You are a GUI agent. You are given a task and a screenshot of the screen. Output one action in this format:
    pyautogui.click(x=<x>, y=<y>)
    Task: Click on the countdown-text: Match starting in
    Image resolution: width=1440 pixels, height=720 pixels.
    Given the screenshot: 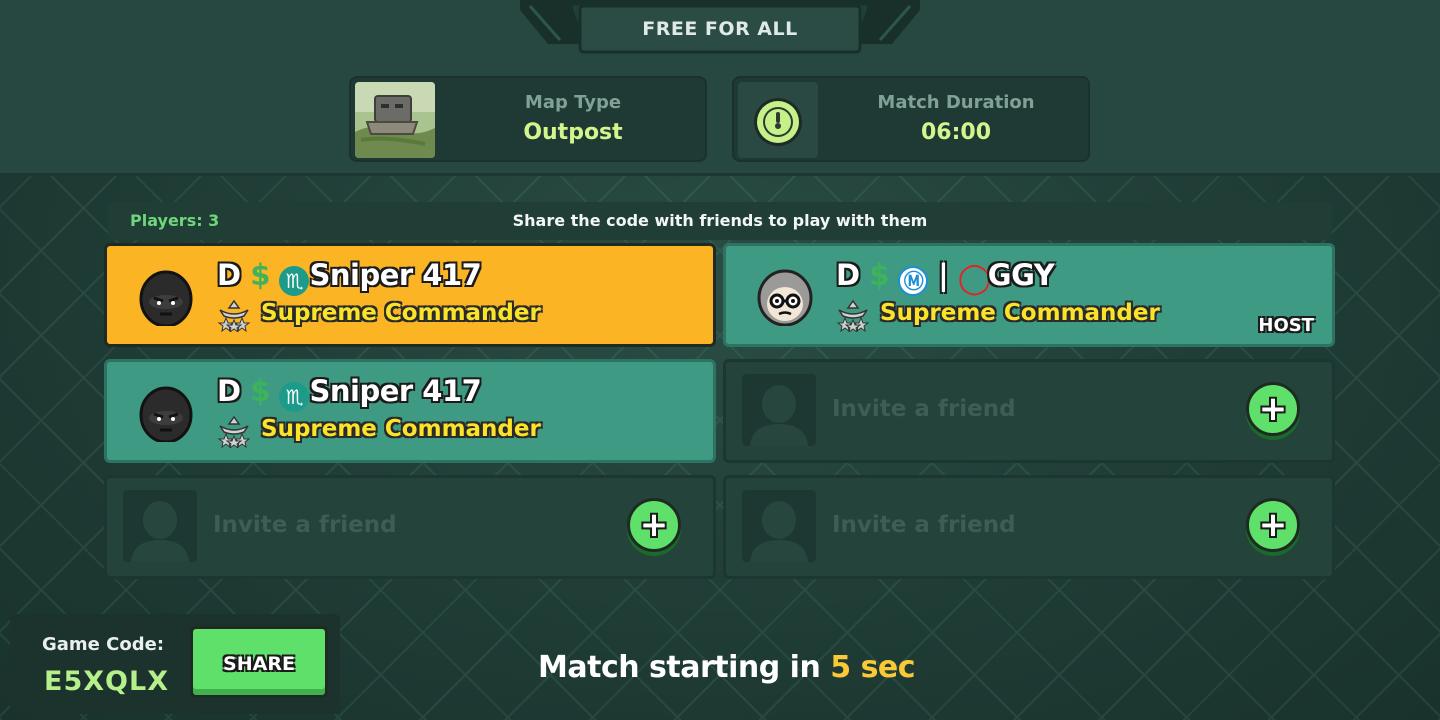 What is the action you would take?
    pyautogui.click(x=684, y=667)
    